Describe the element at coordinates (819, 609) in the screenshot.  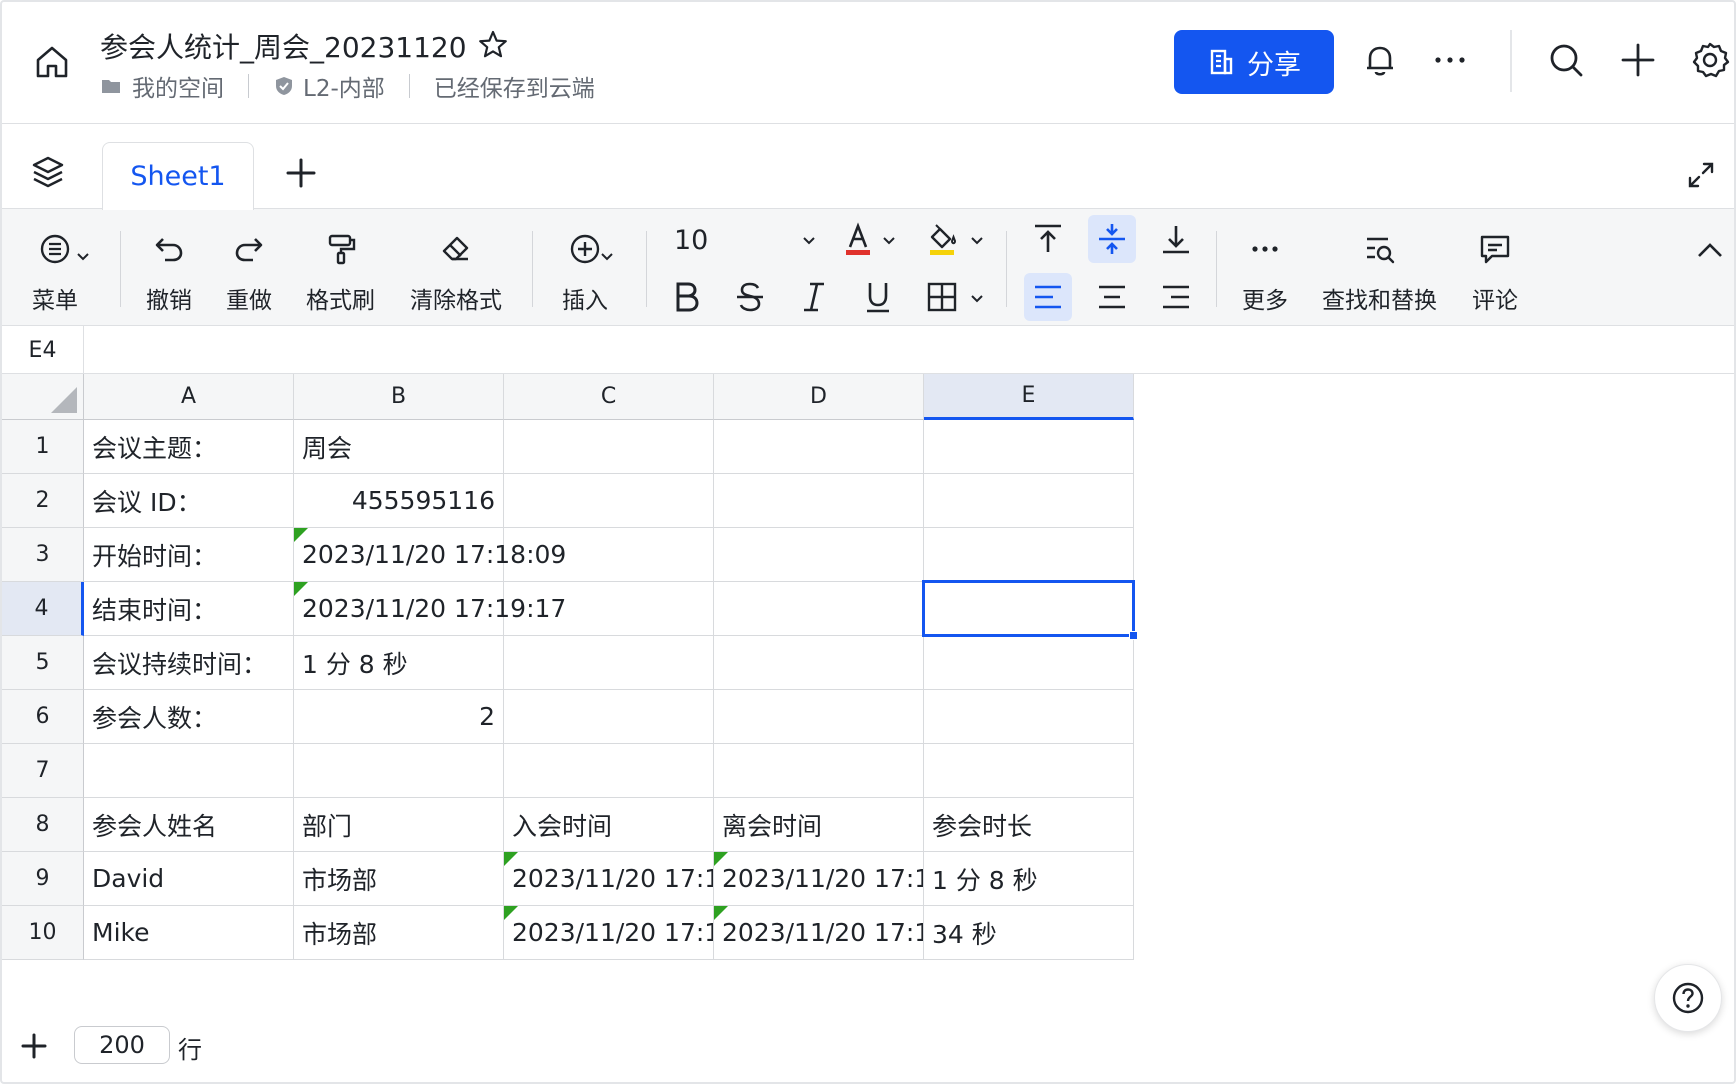
I see `cell-d4` at that location.